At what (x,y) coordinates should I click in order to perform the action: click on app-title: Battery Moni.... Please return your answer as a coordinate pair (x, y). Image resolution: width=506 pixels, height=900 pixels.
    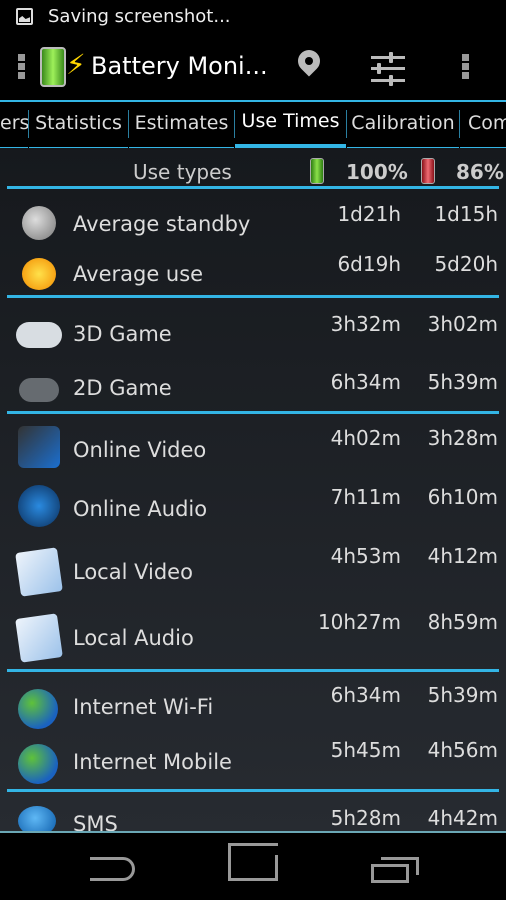
    Looking at the image, I should click on (179, 66).